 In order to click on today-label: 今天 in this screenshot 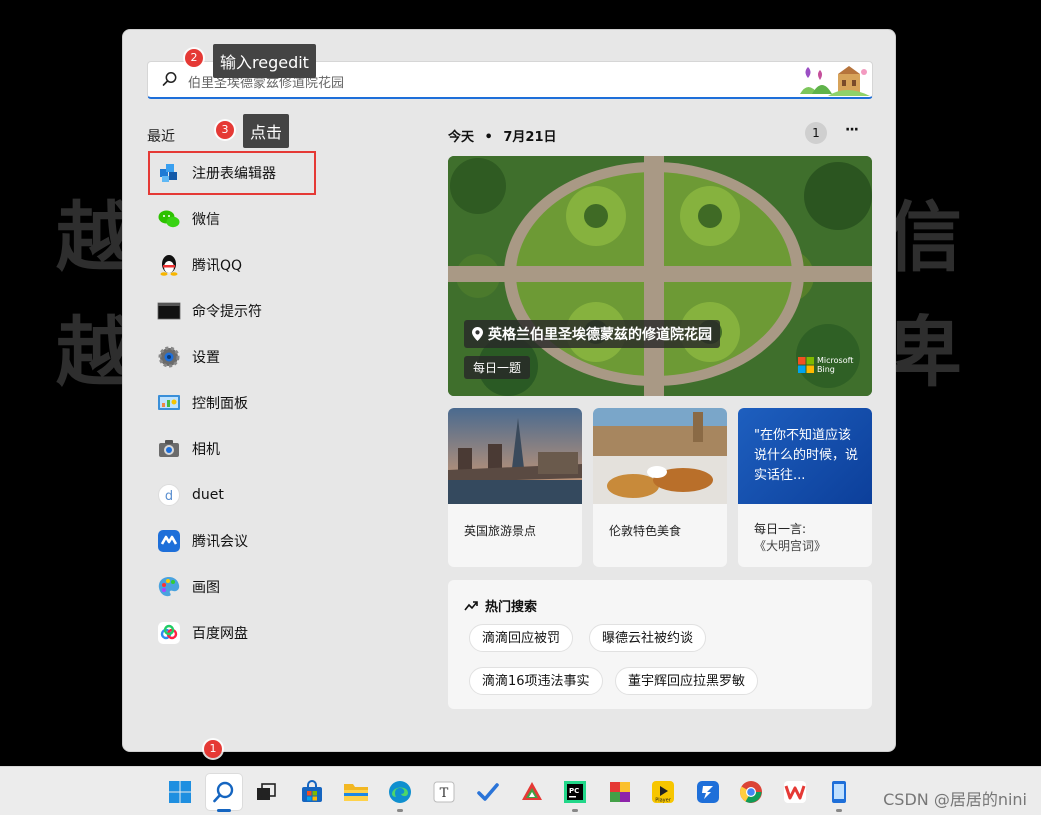, I will do `click(461, 137)`.